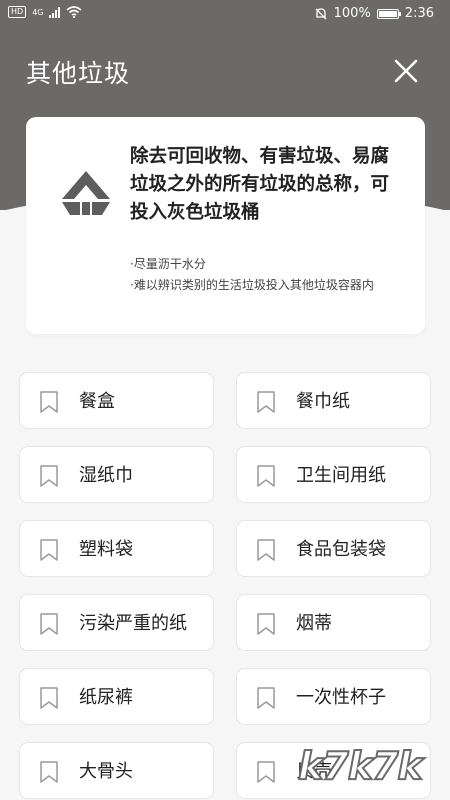 The height and width of the screenshot is (800, 450). What do you see at coordinates (341, 549) in the screenshot?
I see `item-label: 食品包装袋` at bounding box center [341, 549].